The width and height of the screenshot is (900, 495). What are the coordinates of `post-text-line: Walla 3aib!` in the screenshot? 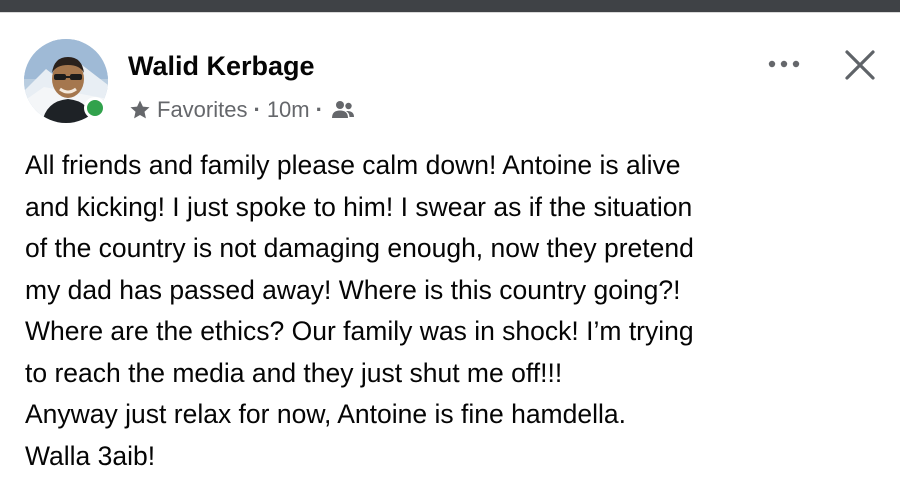 It's located at (90, 455).